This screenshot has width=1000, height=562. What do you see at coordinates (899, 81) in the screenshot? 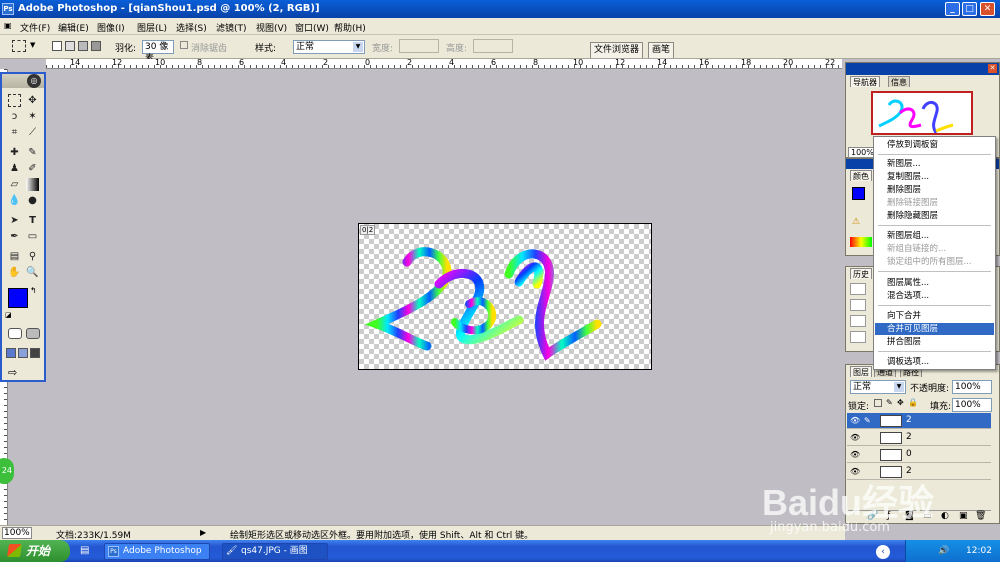
I see `tab-info: 信息` at bounding box center [899, 81].